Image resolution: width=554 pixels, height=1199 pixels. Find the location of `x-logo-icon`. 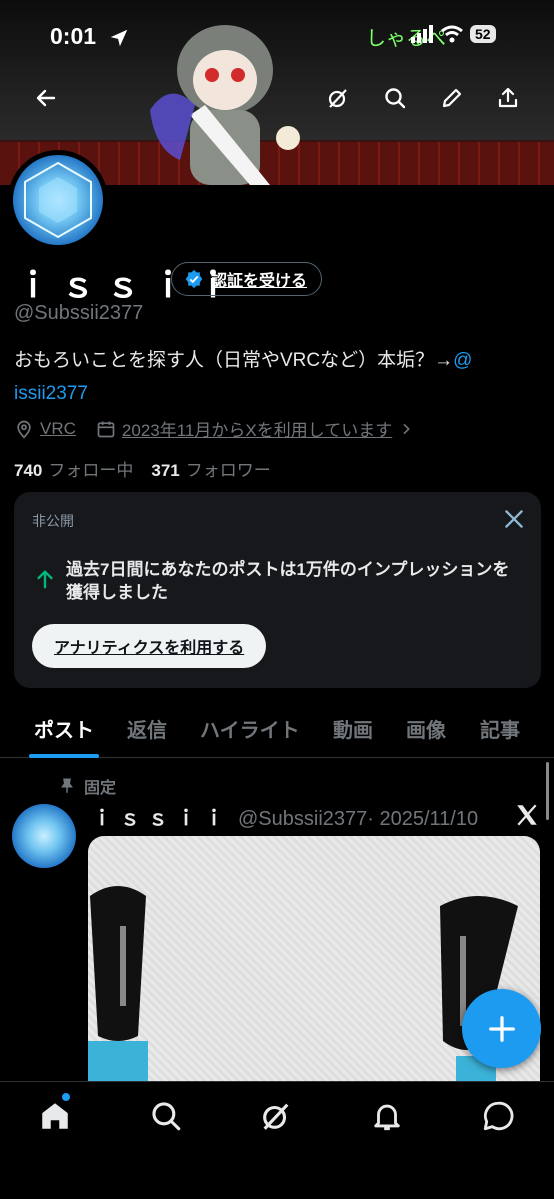

x-logo-icon is located at coordinates (527, 815).